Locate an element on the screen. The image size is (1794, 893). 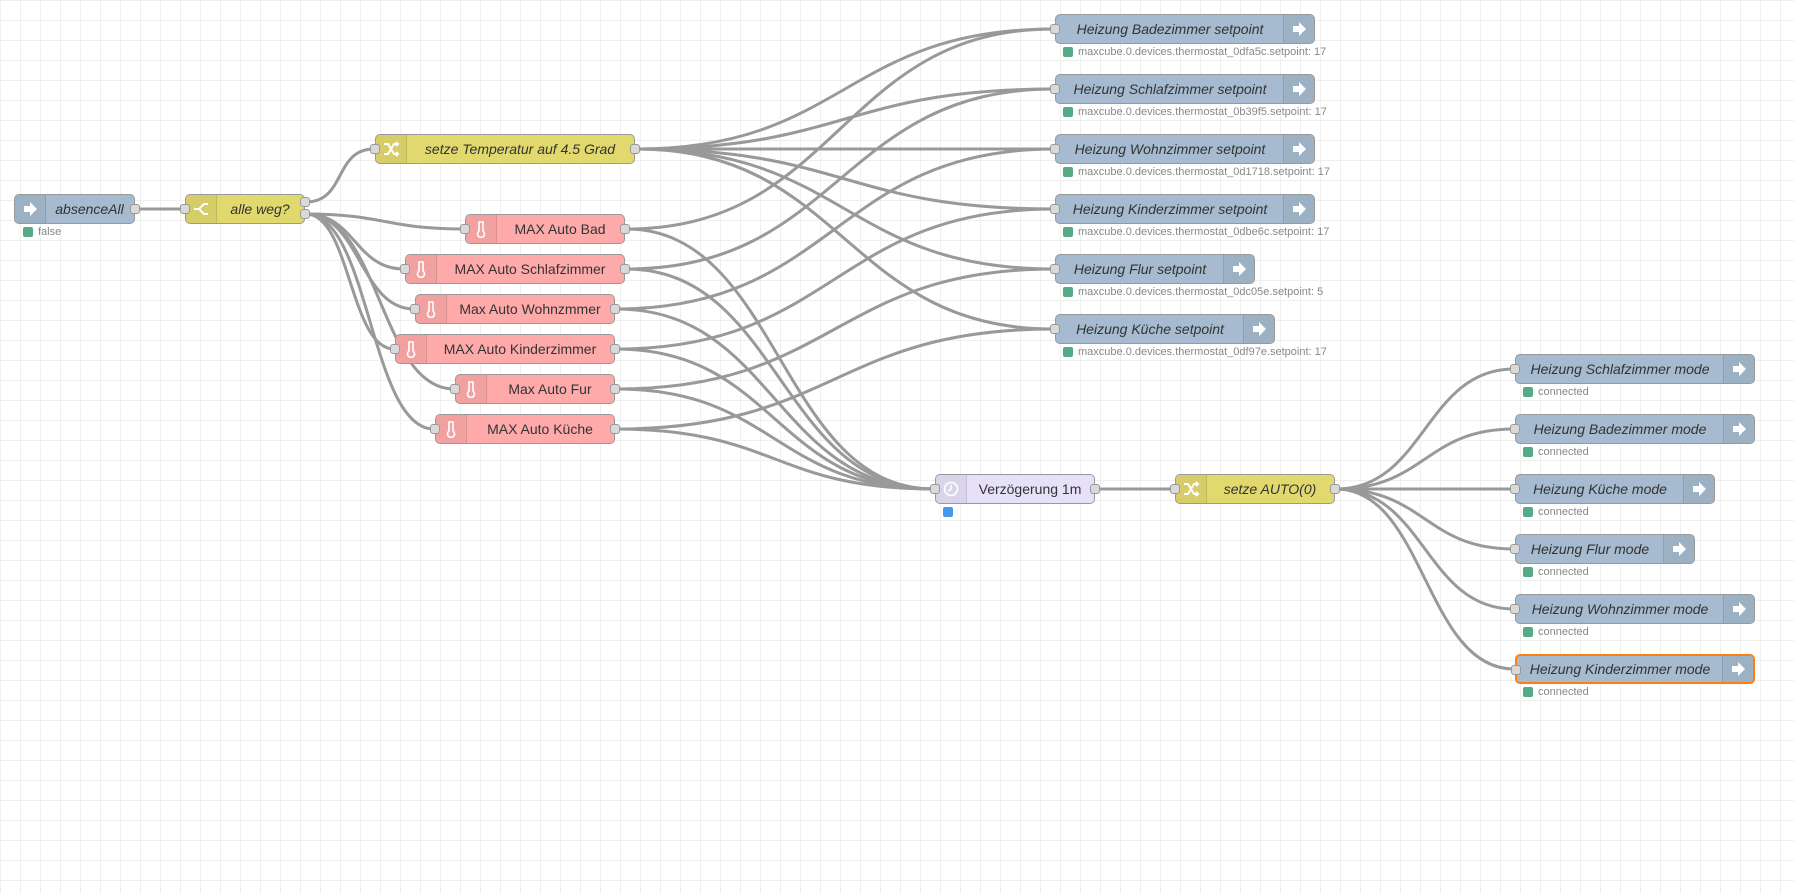
node-setpoint-wohnzimmer: Heizung Wohnzimmer setpoint is located at coordinates (1182, 149).